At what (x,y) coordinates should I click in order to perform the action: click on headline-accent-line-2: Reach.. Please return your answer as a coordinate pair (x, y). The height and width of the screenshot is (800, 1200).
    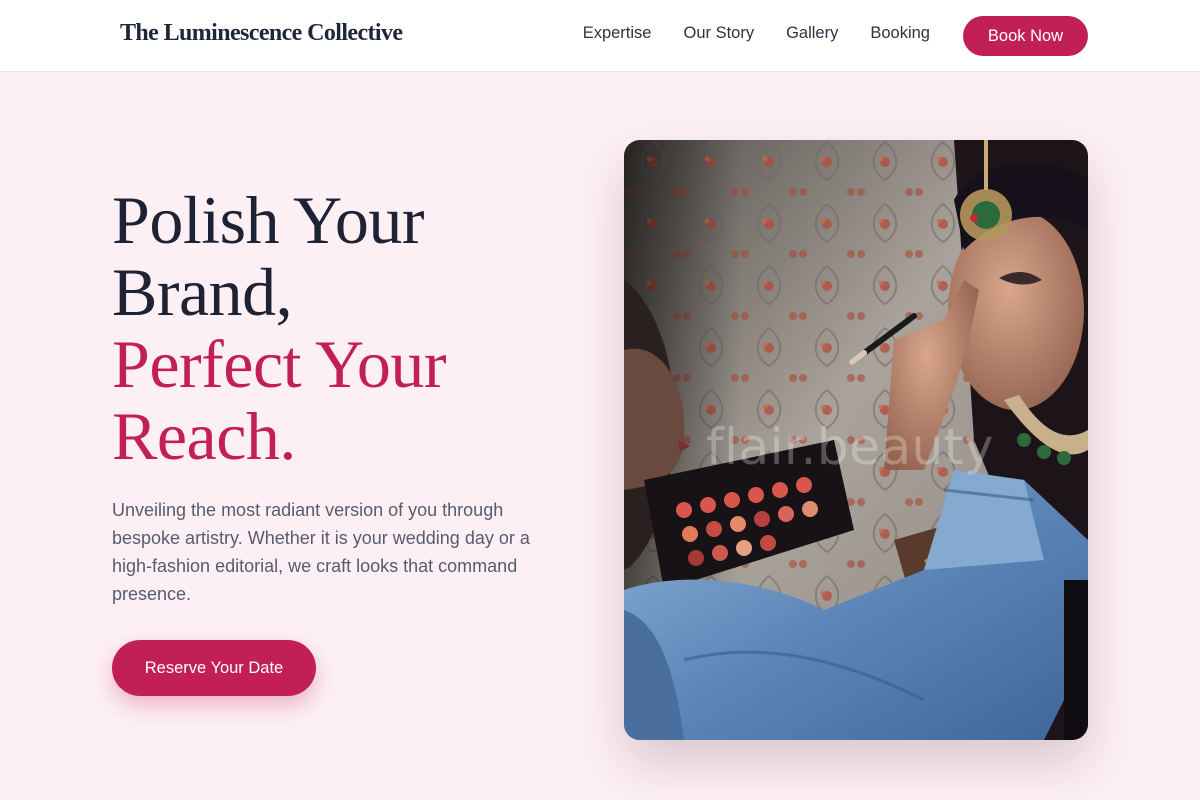
    Looking at the image, I should click on (204, 436).